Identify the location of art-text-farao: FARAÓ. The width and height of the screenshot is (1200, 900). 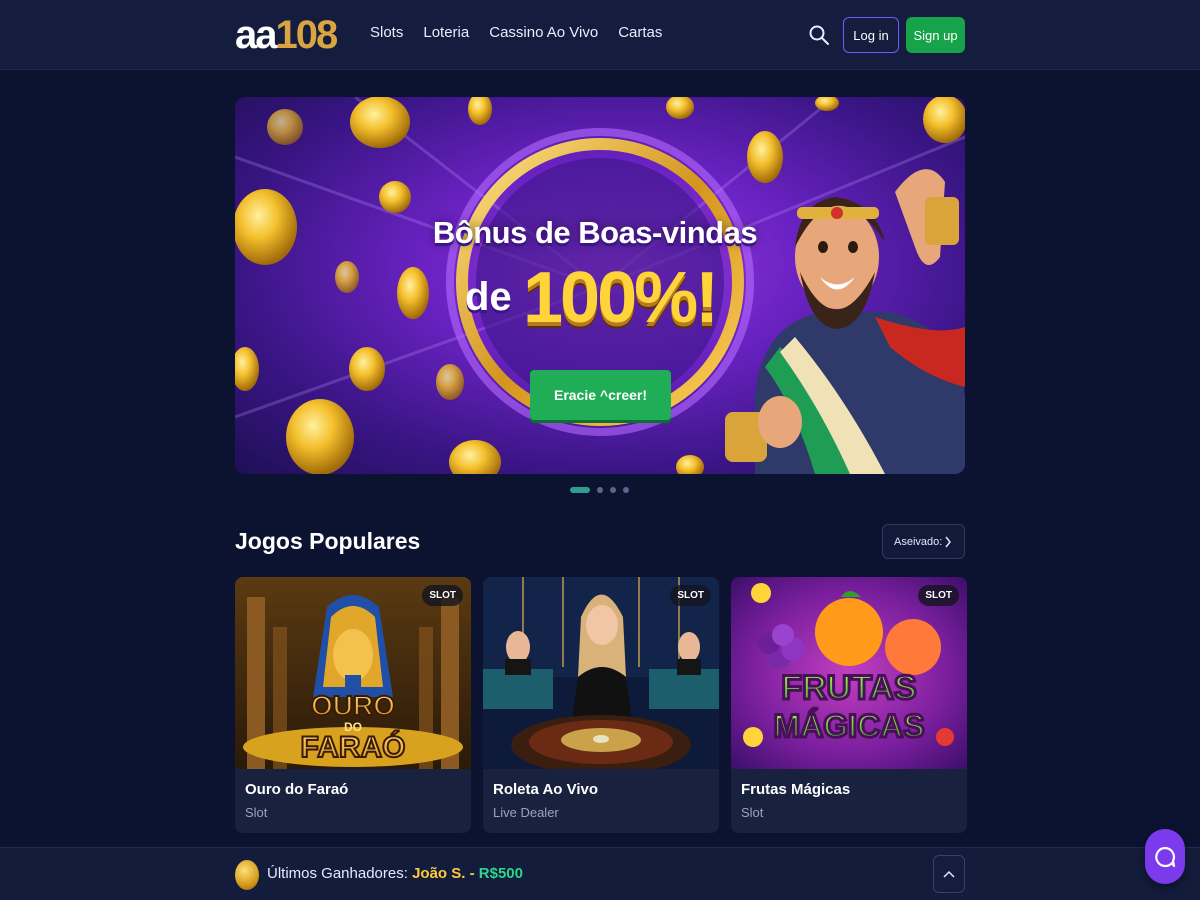
(353, 747).